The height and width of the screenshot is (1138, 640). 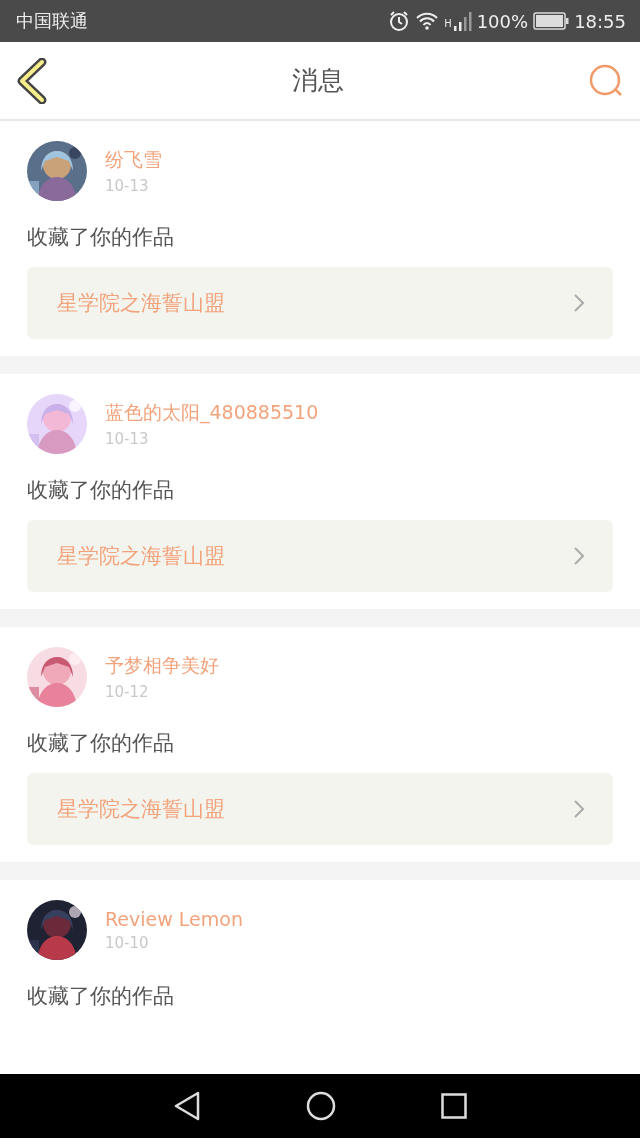 What do you see at coordinates (212, 413) in the screenshot?
I see `user-name: 蓝色的太阳_480885510` at bounding box center [212, 413].